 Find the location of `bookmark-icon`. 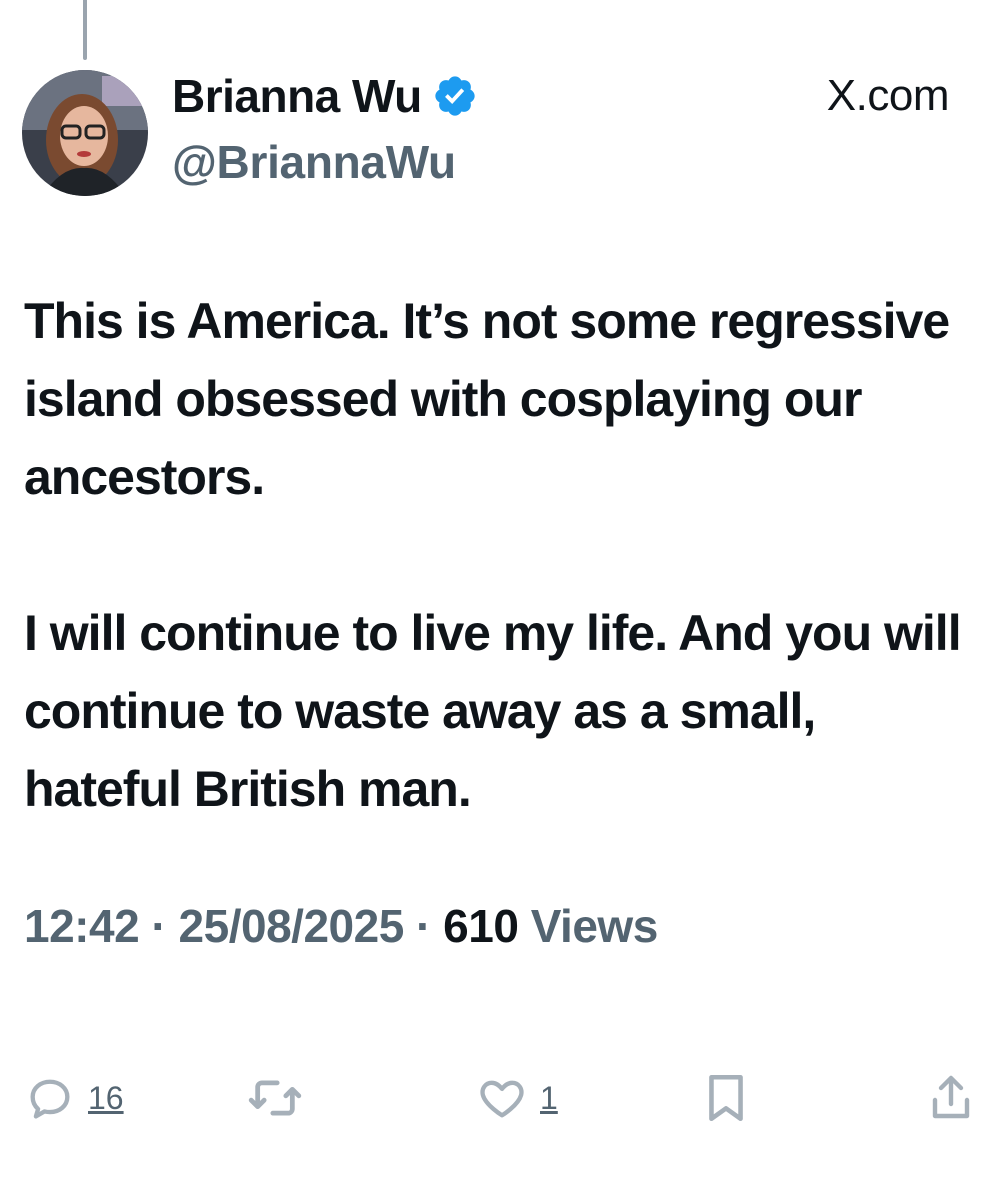

bookmark-icon is located at coordinates (726, 1098).